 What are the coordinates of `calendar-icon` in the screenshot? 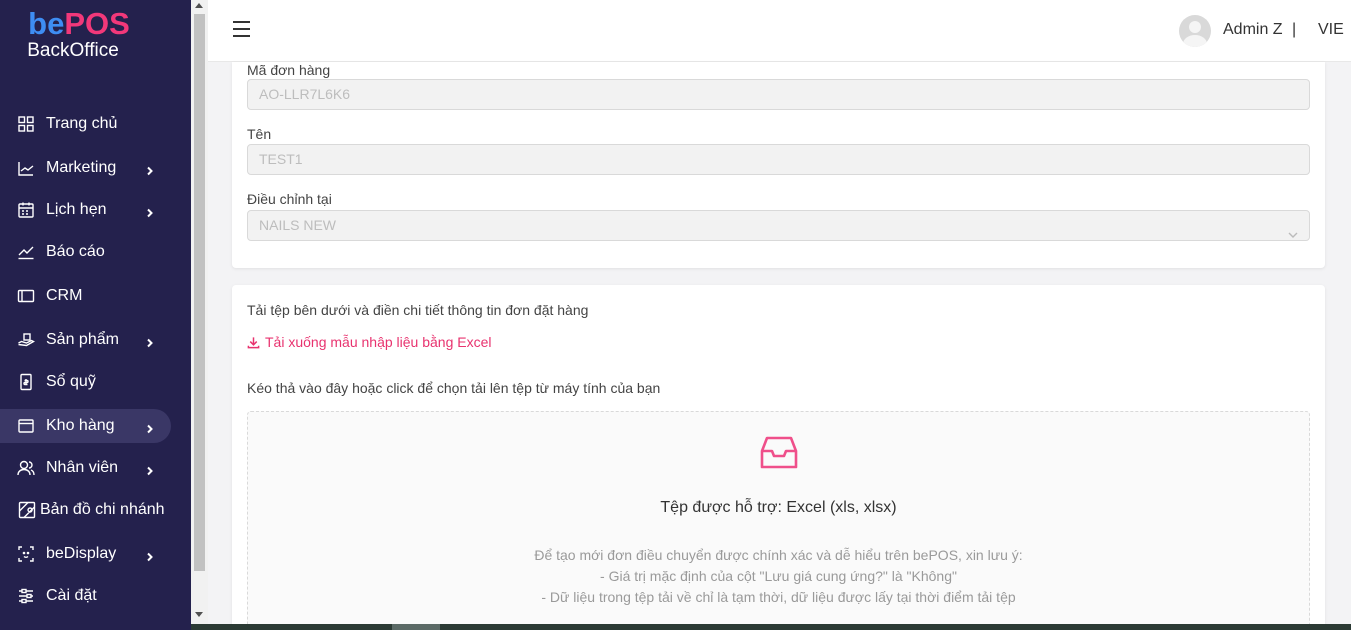 It's located at (26, 210).